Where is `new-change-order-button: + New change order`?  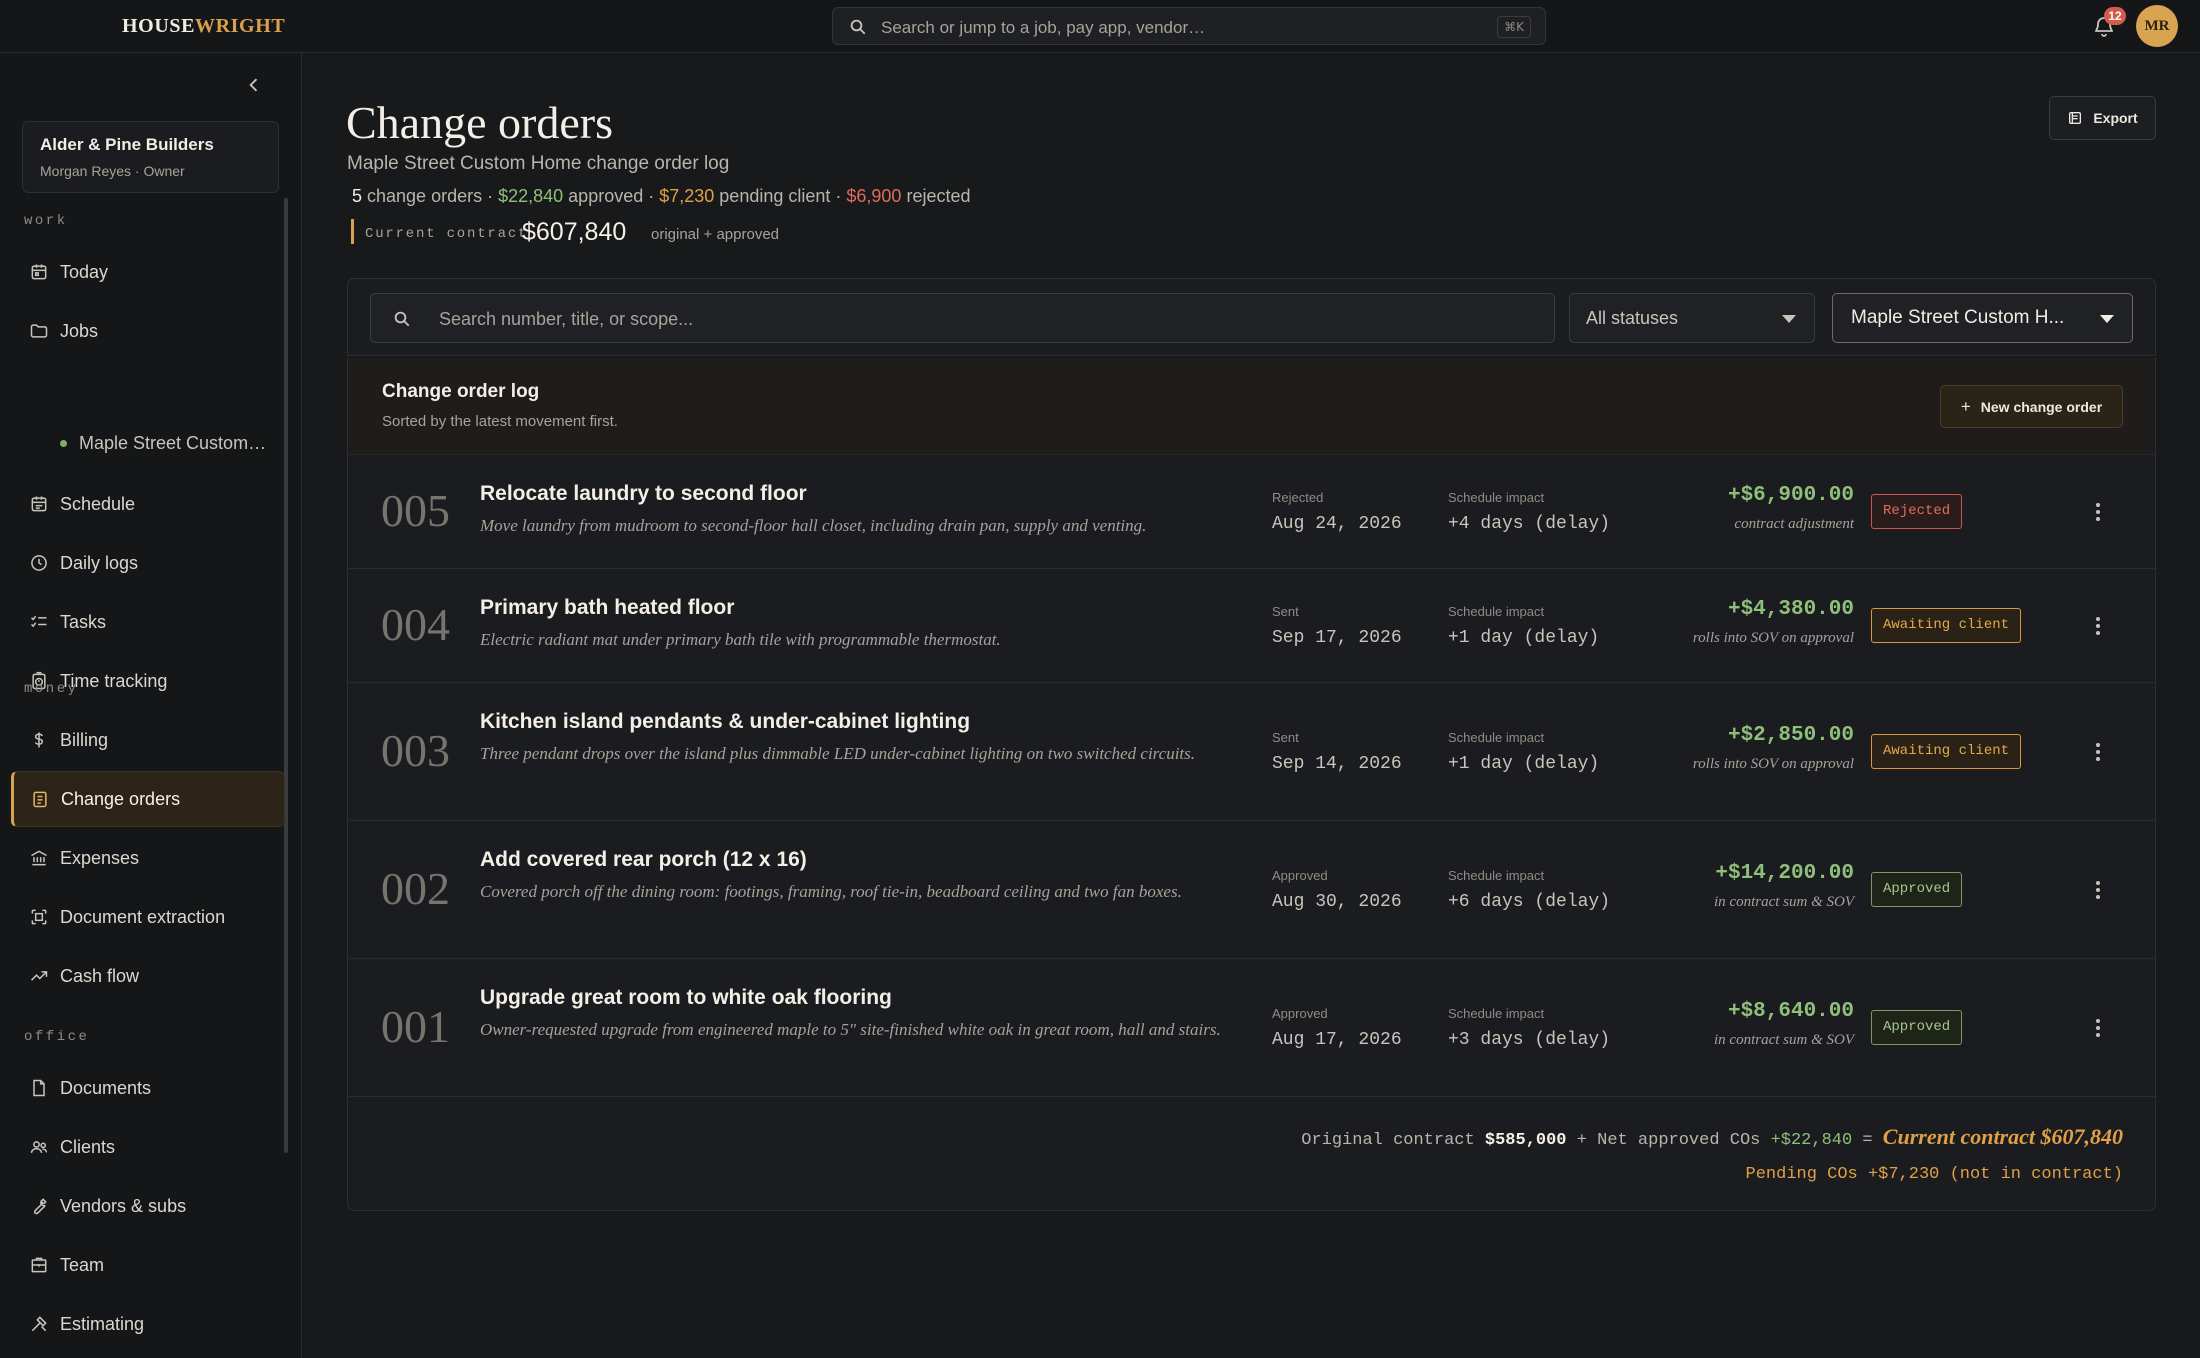 new-change-order-button: + New change order is located at coordinates (2031, 406).